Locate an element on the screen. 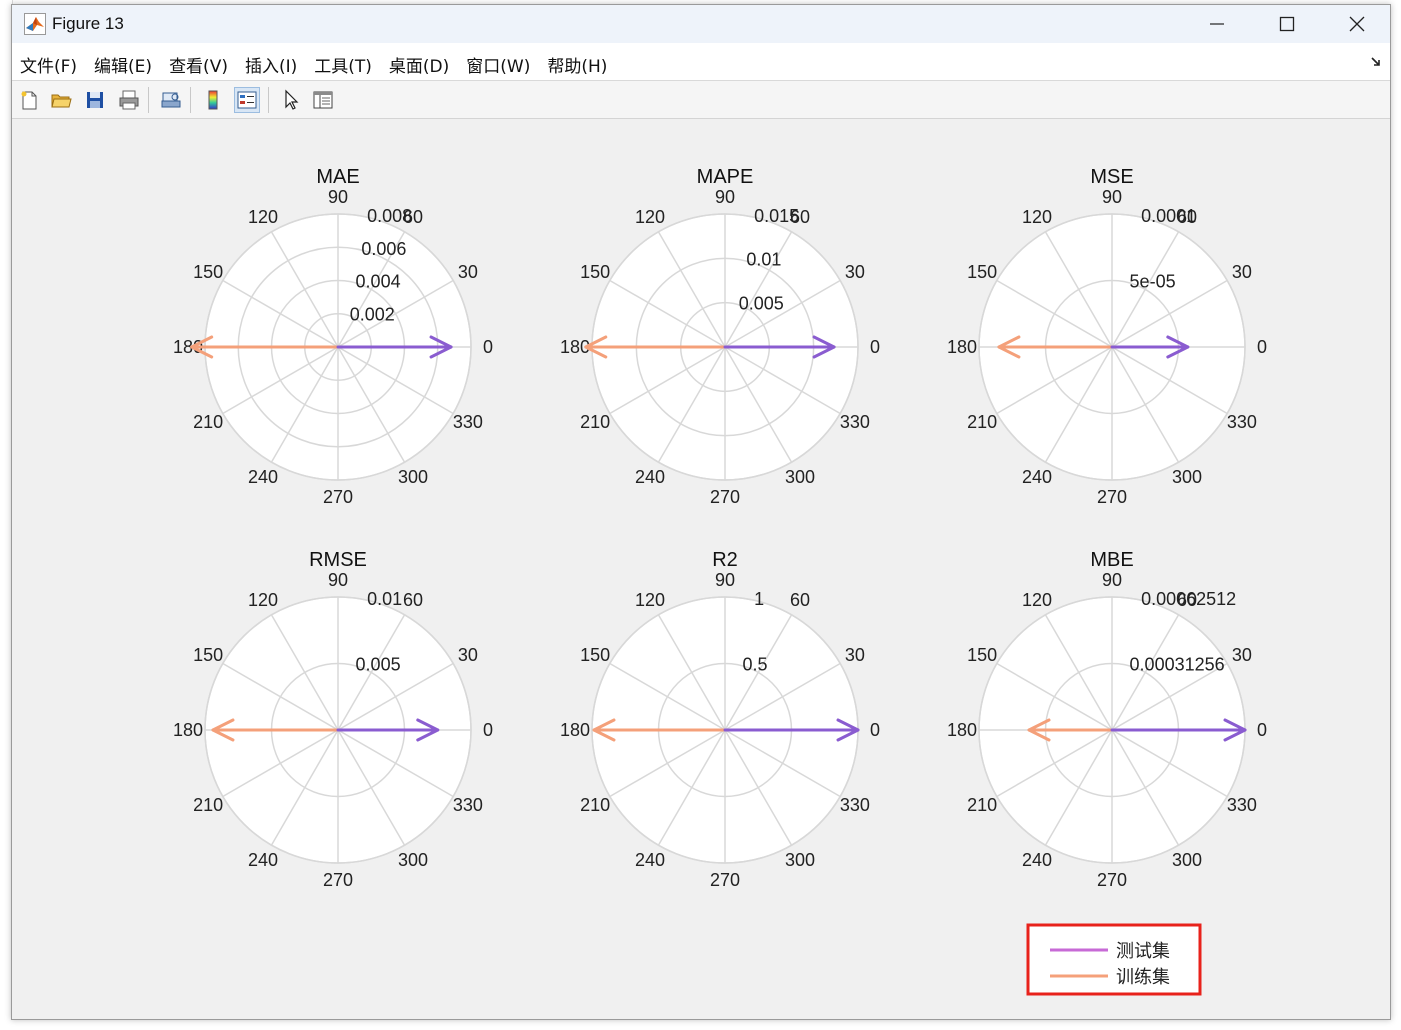  edit-plot-button is located at coordinates (291, 100).